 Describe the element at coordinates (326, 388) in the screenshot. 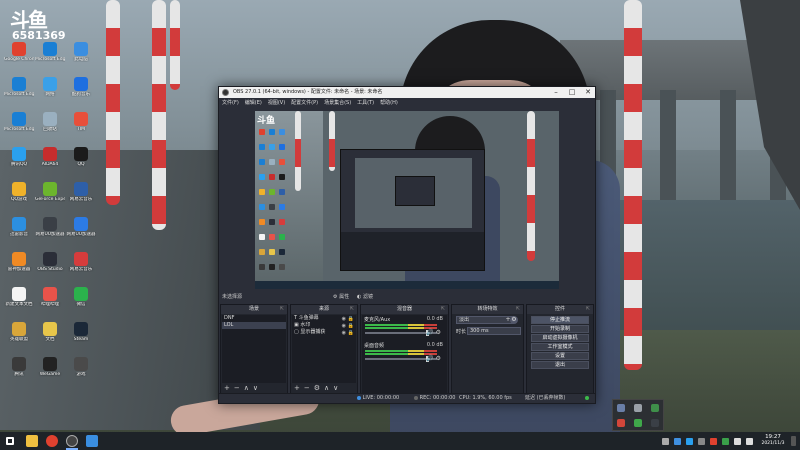

I see `source-action-button: ∧` at that location.